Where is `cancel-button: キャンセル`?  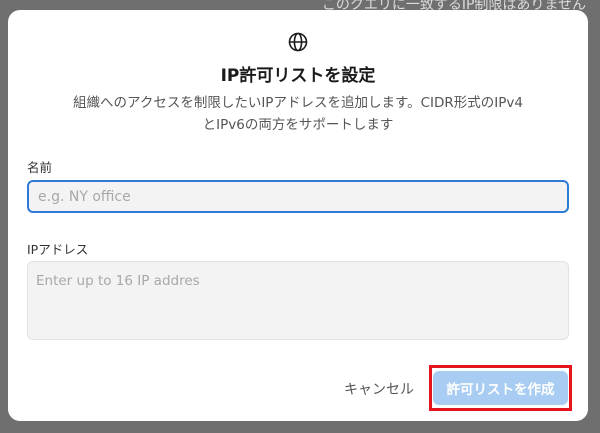 cancel-button: キャンセル is located at coordinates (379, 389).